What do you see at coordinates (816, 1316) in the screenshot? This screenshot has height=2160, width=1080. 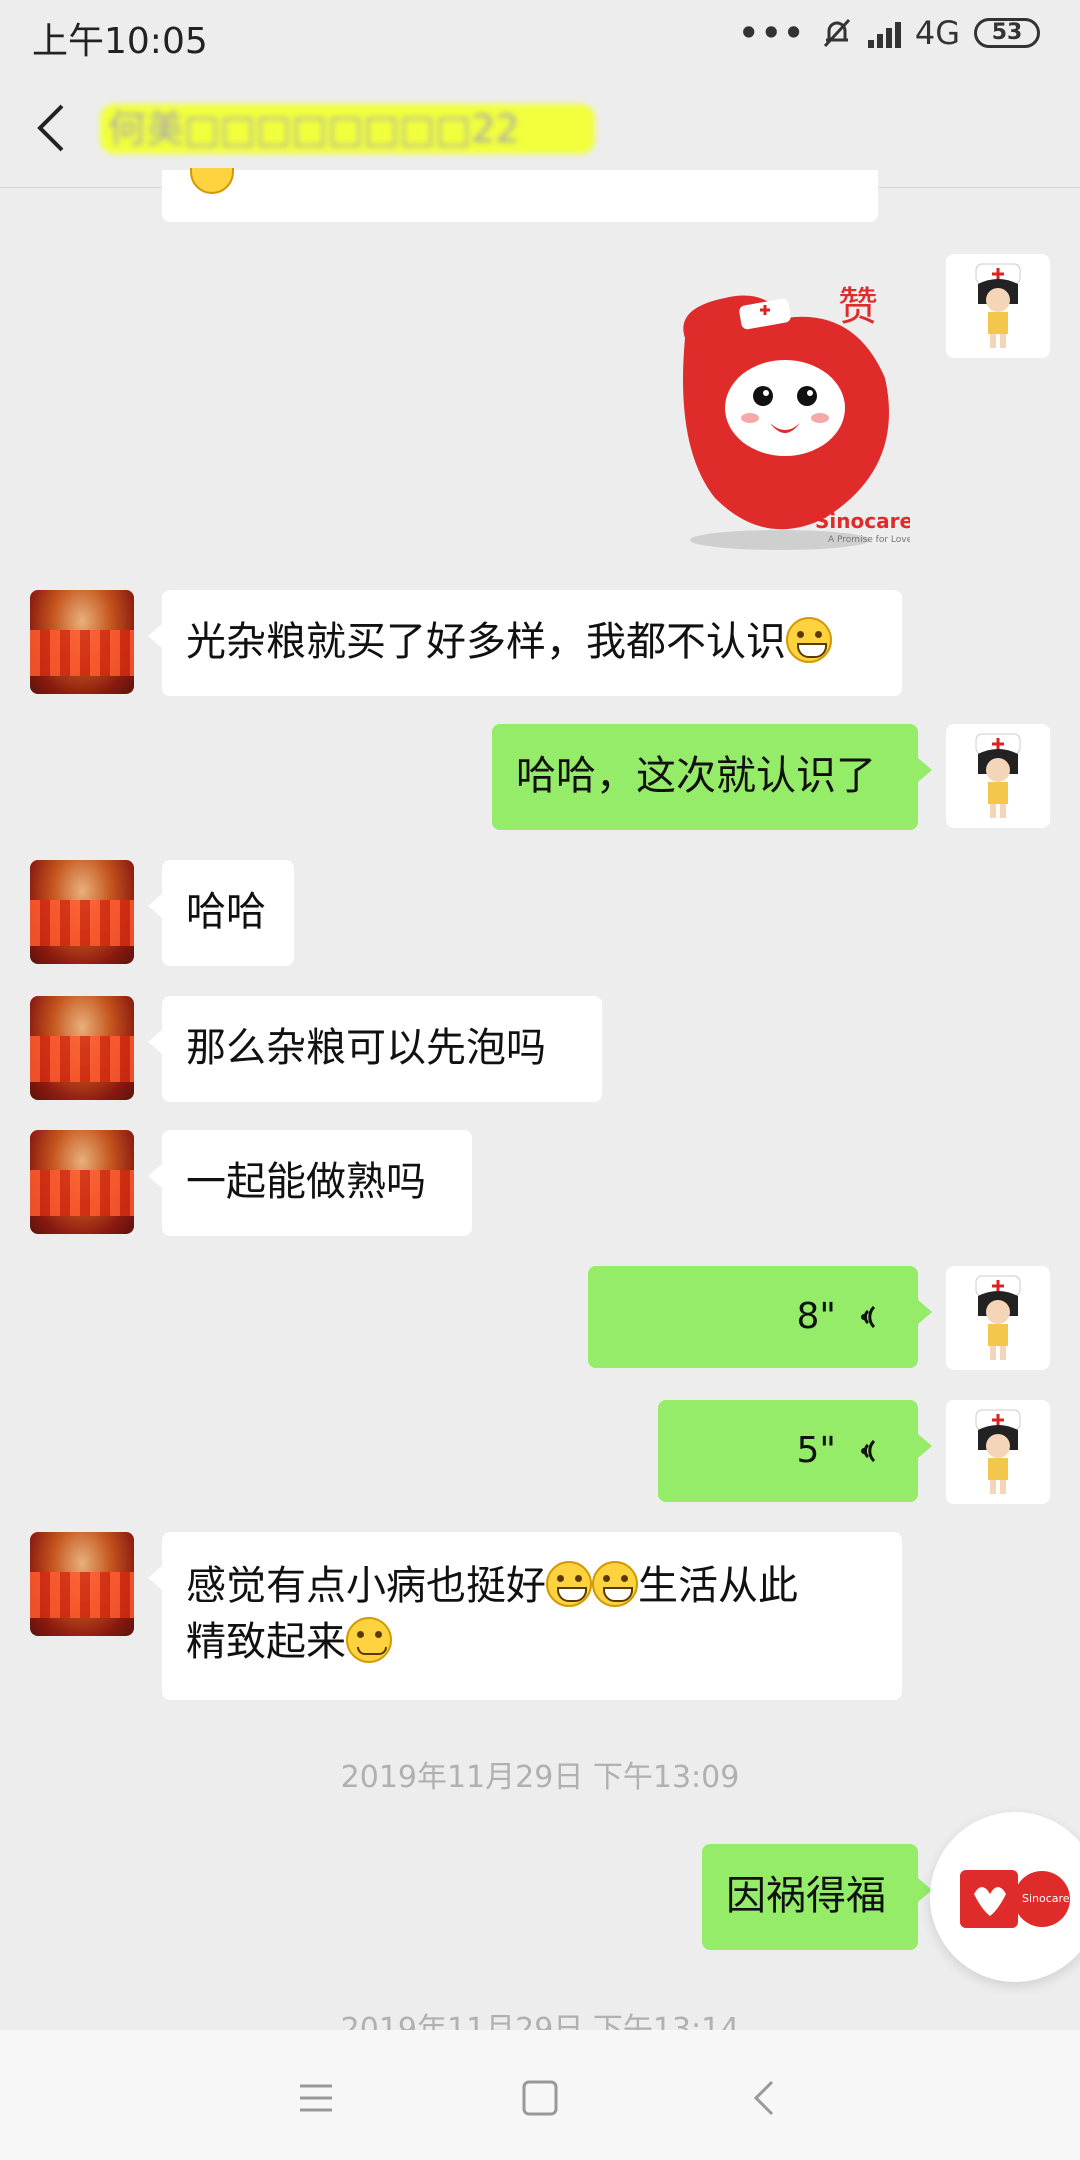 I see `voice-duration: 8"` at bounding box center [816, 1316].